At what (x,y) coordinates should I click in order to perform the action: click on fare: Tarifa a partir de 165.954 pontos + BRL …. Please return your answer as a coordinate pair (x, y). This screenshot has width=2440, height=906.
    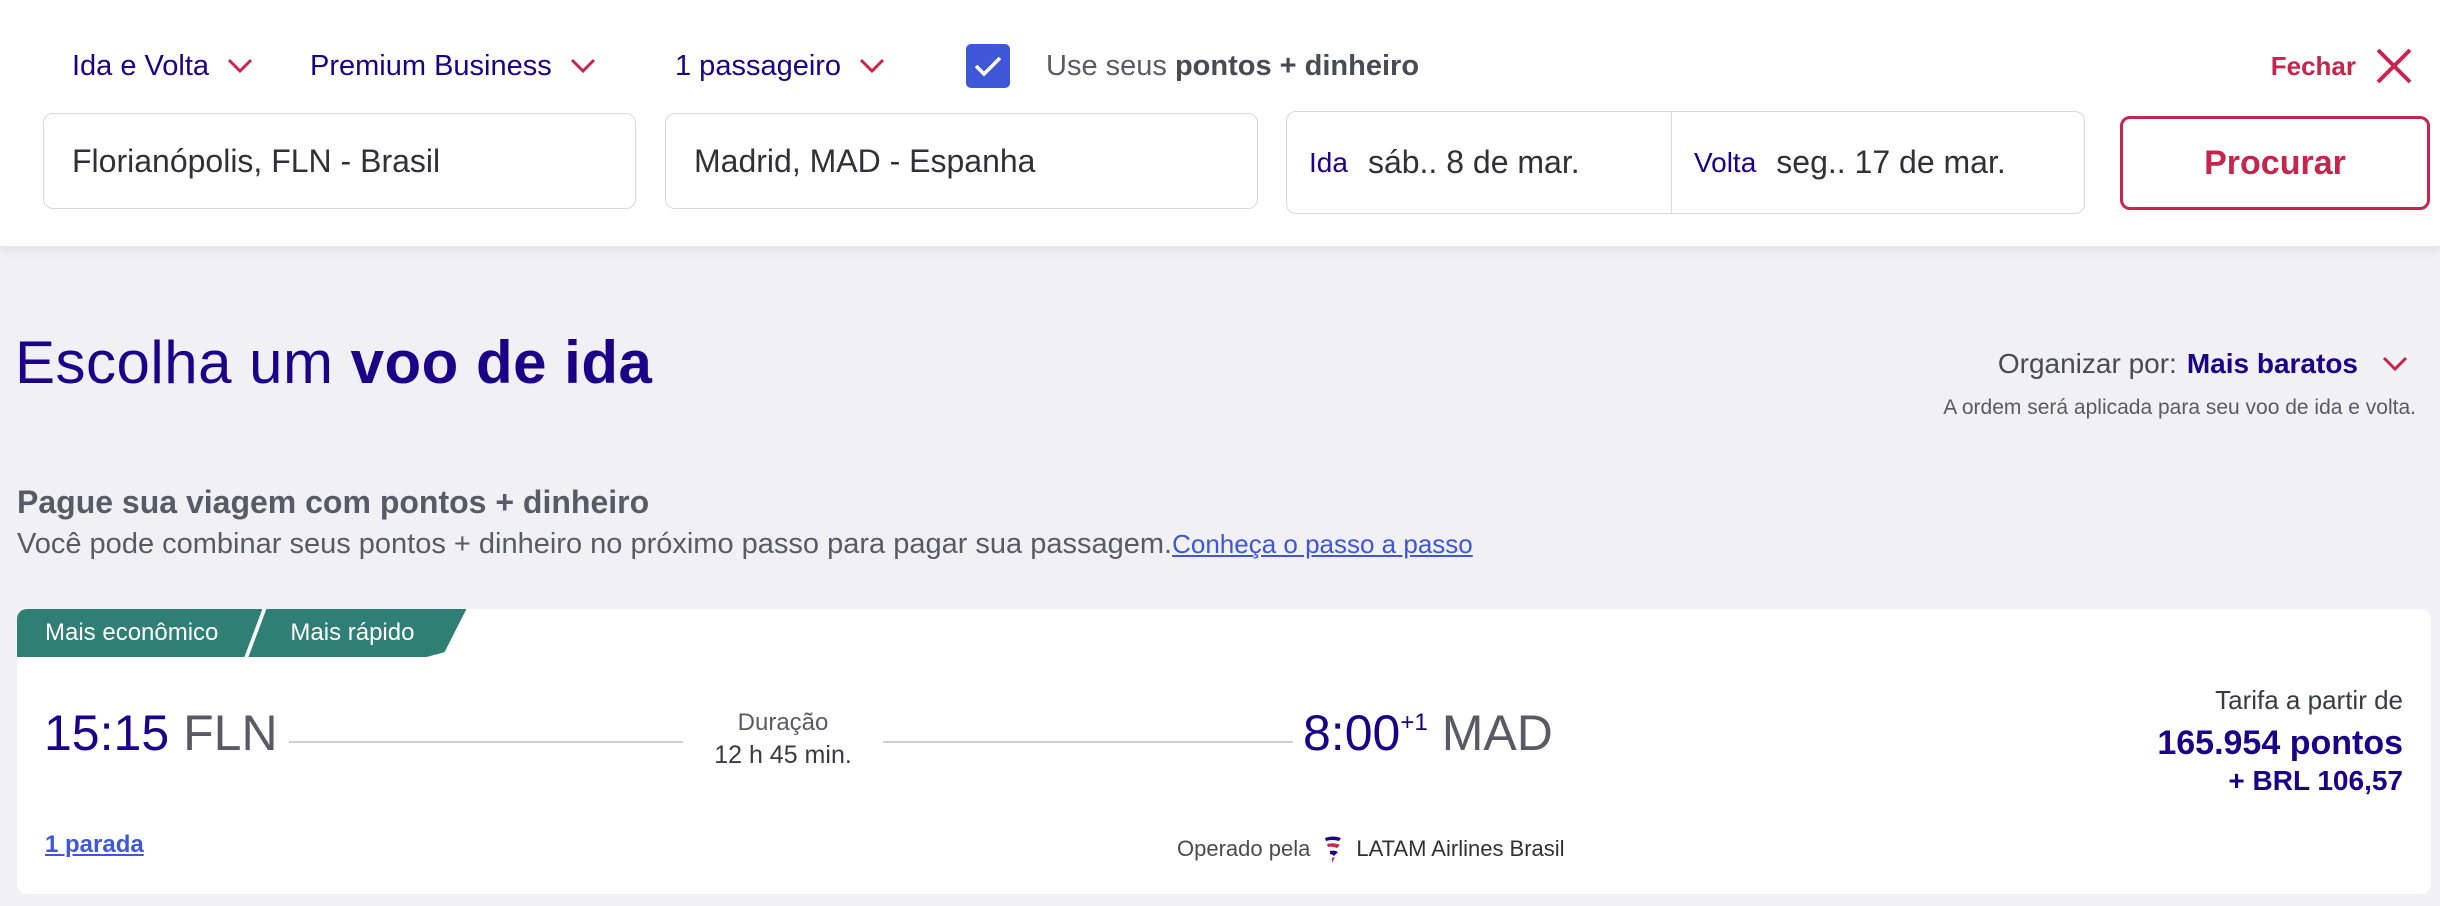
    Looking at the image, I should click on (2280, 741).